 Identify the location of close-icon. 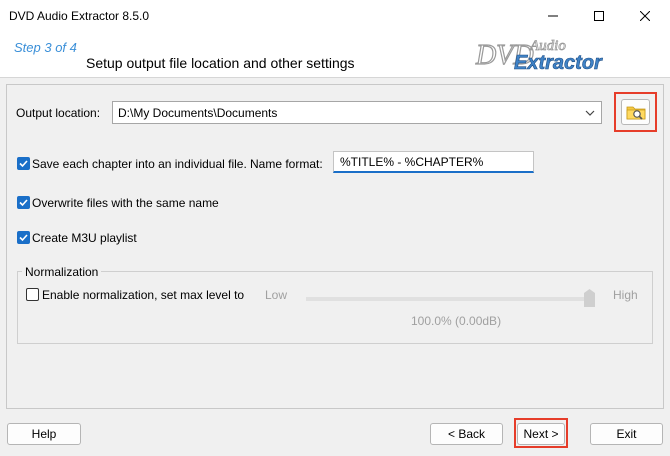
(645, 16).